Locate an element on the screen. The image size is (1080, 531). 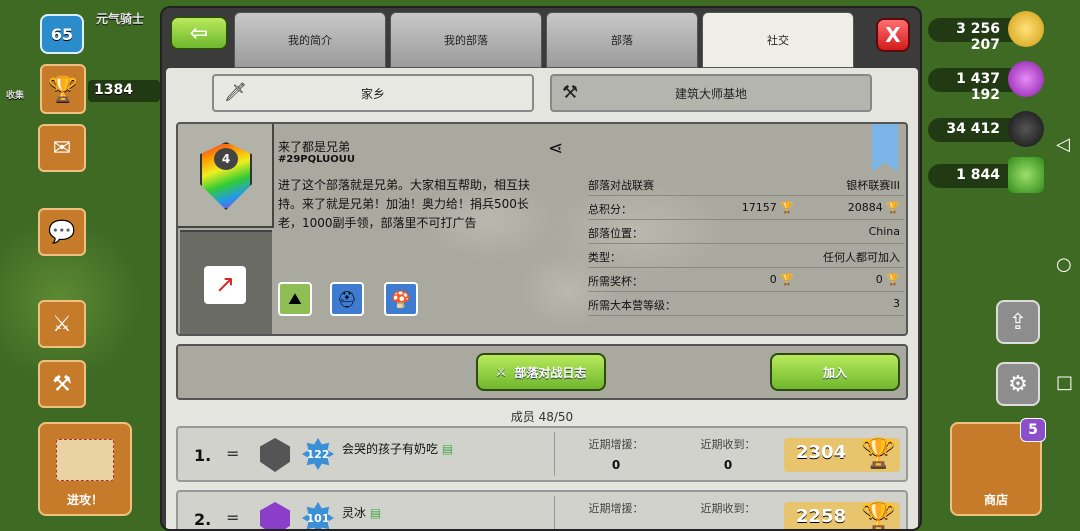
stat-value-builder: 0 🏆 is located at coordinates (887, 279).